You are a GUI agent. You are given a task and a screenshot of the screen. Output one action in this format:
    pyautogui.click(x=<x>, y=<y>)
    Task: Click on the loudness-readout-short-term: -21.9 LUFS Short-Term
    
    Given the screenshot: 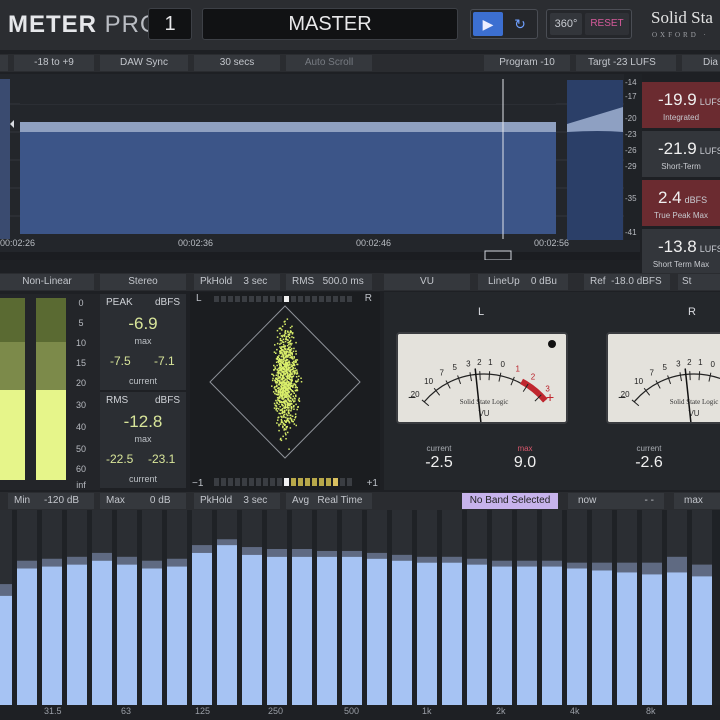 What is the action you would take?
    pyautogui.click(x=681, y=154)
    